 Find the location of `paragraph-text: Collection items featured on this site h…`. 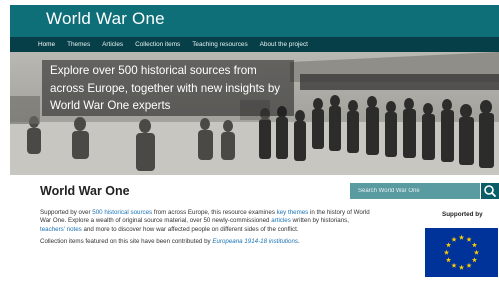

paragraph-text: Collection items featured on this site h… is located at coordinates (126, 241).